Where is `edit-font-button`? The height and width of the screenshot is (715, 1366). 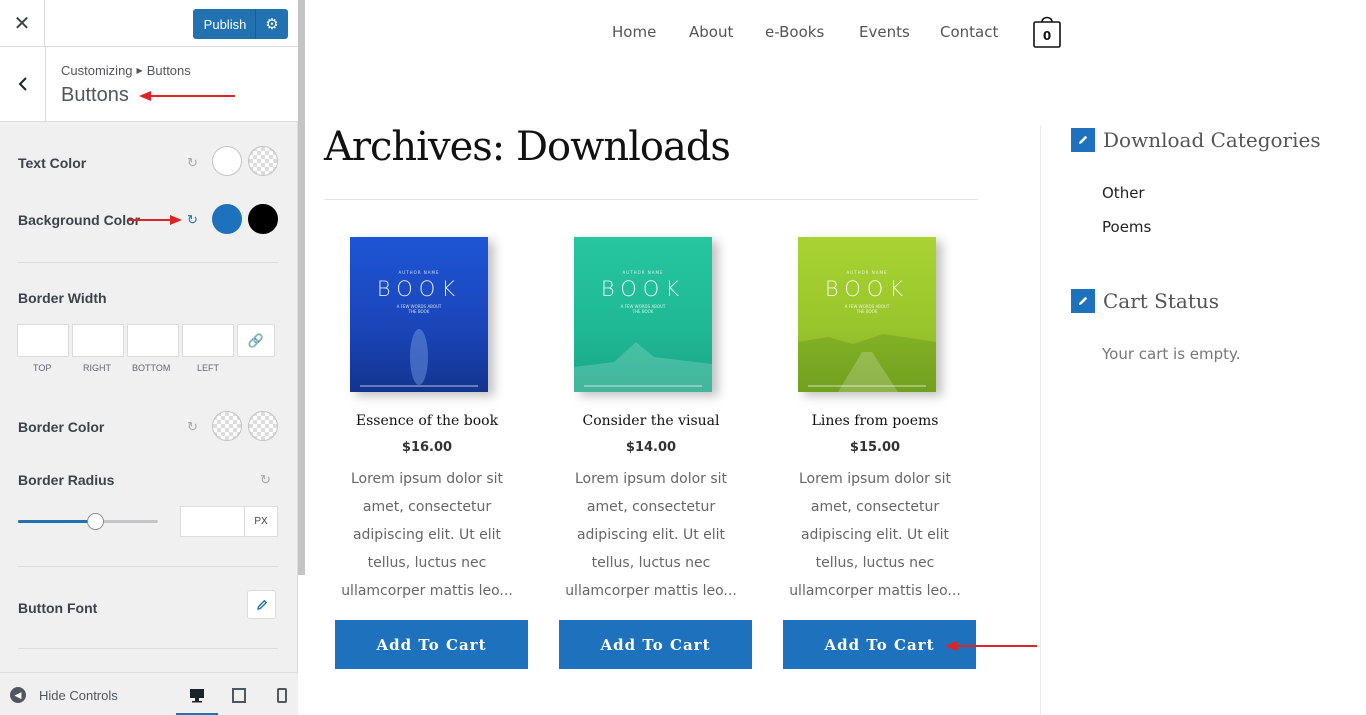
edit-font-button is located at coordinates (261, 604).